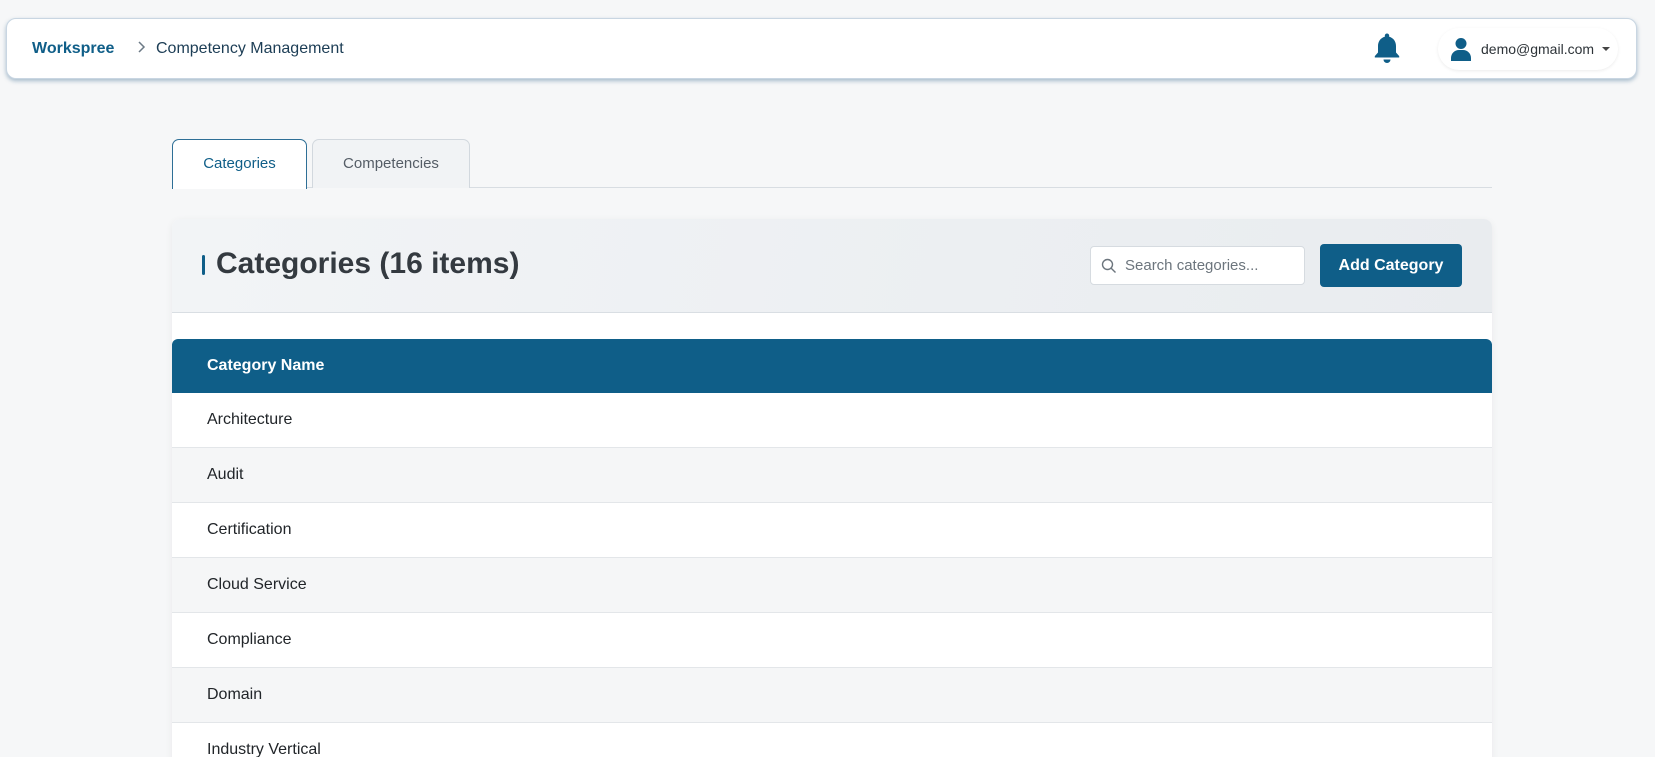  I want to click on category-name: Audit, so click(225, 474).